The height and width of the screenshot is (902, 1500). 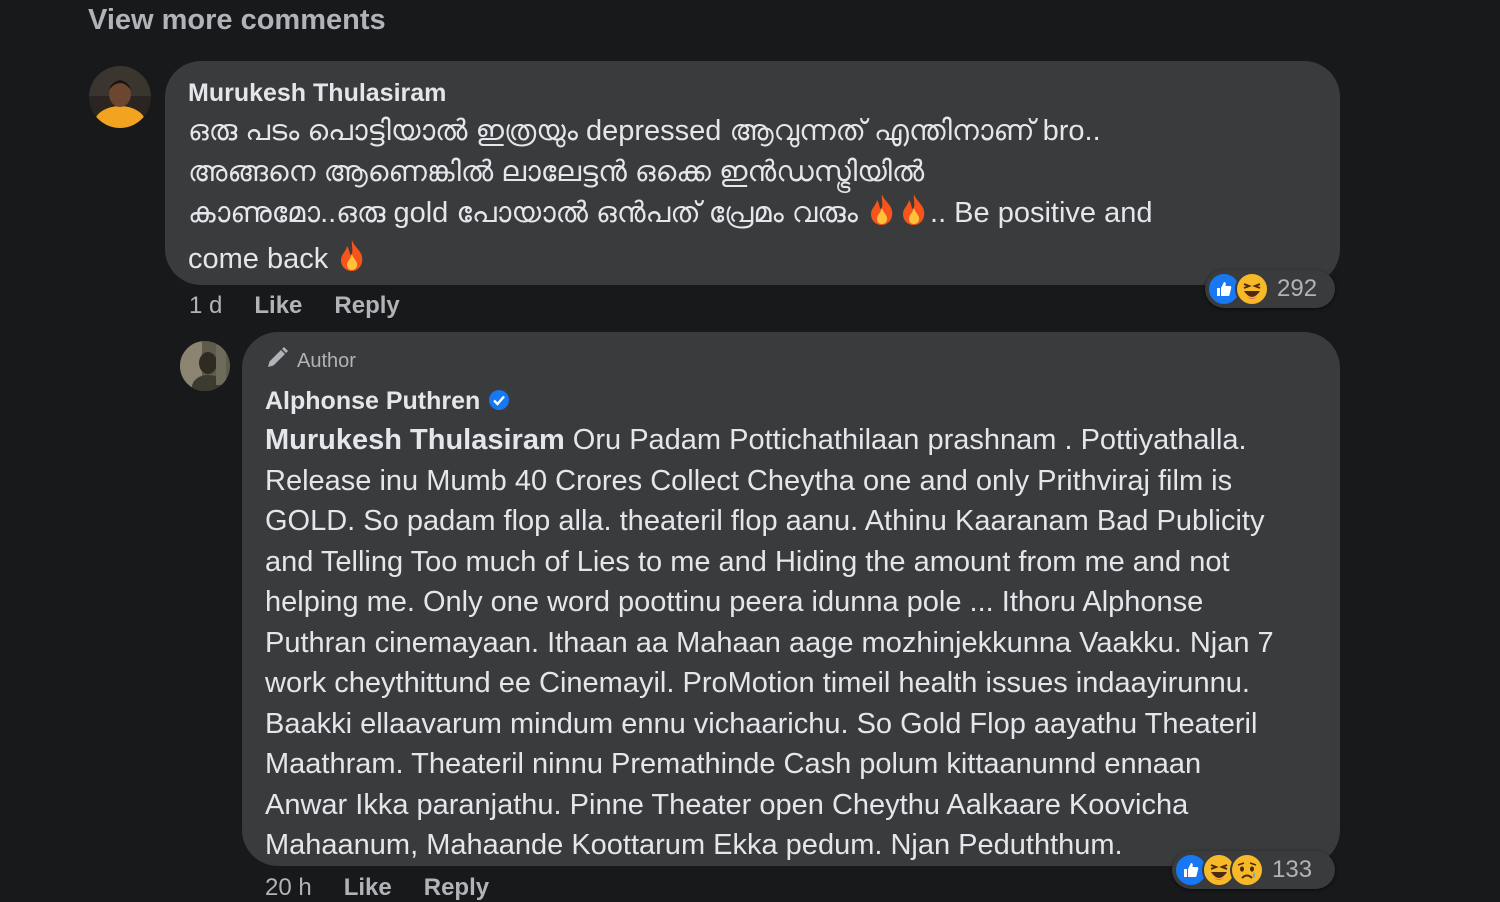 What do you see at coordinates (523, 213) in the screenshot?
I see `comment-line-text: കാണുമോ..ഒരു gold പോയാൽ ഒൻപത് പ്രേമം വരും` at bounding box center [523, 213].